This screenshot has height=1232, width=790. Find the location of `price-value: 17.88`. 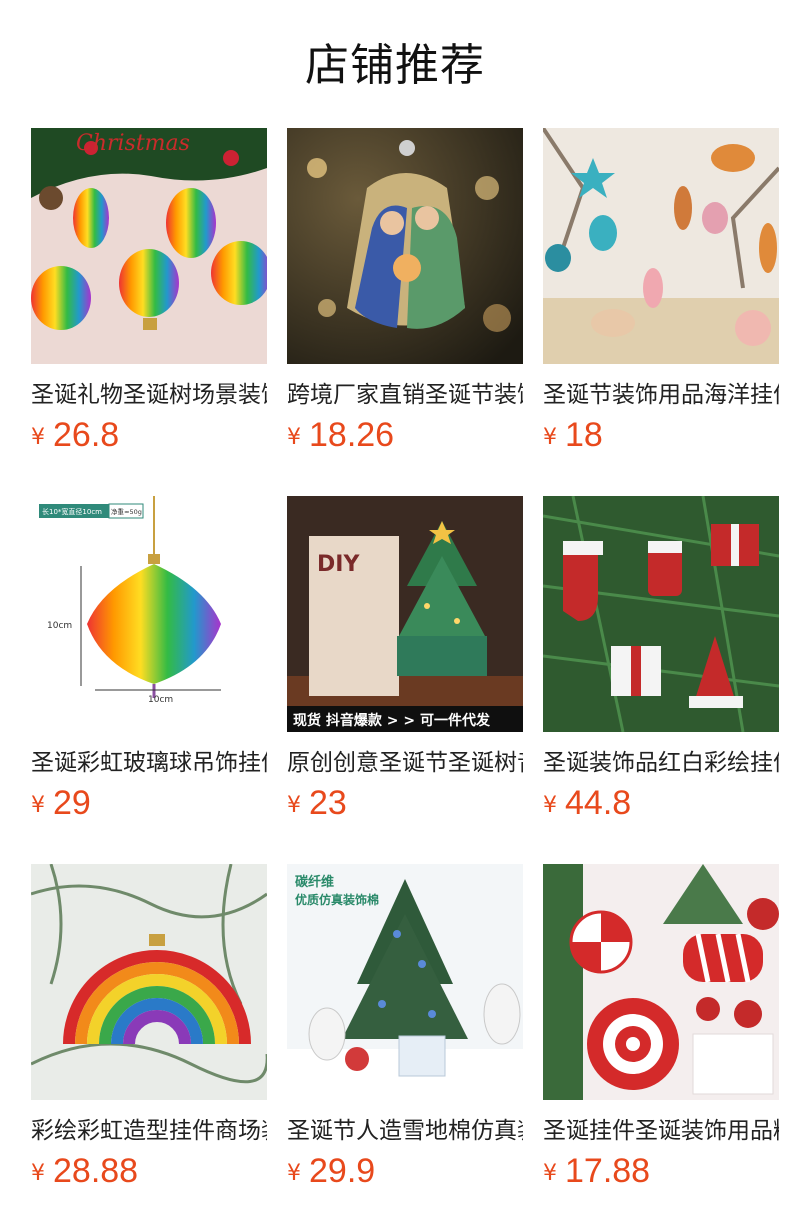

price-value: 17.88 is located at coordinates (608, 1171).